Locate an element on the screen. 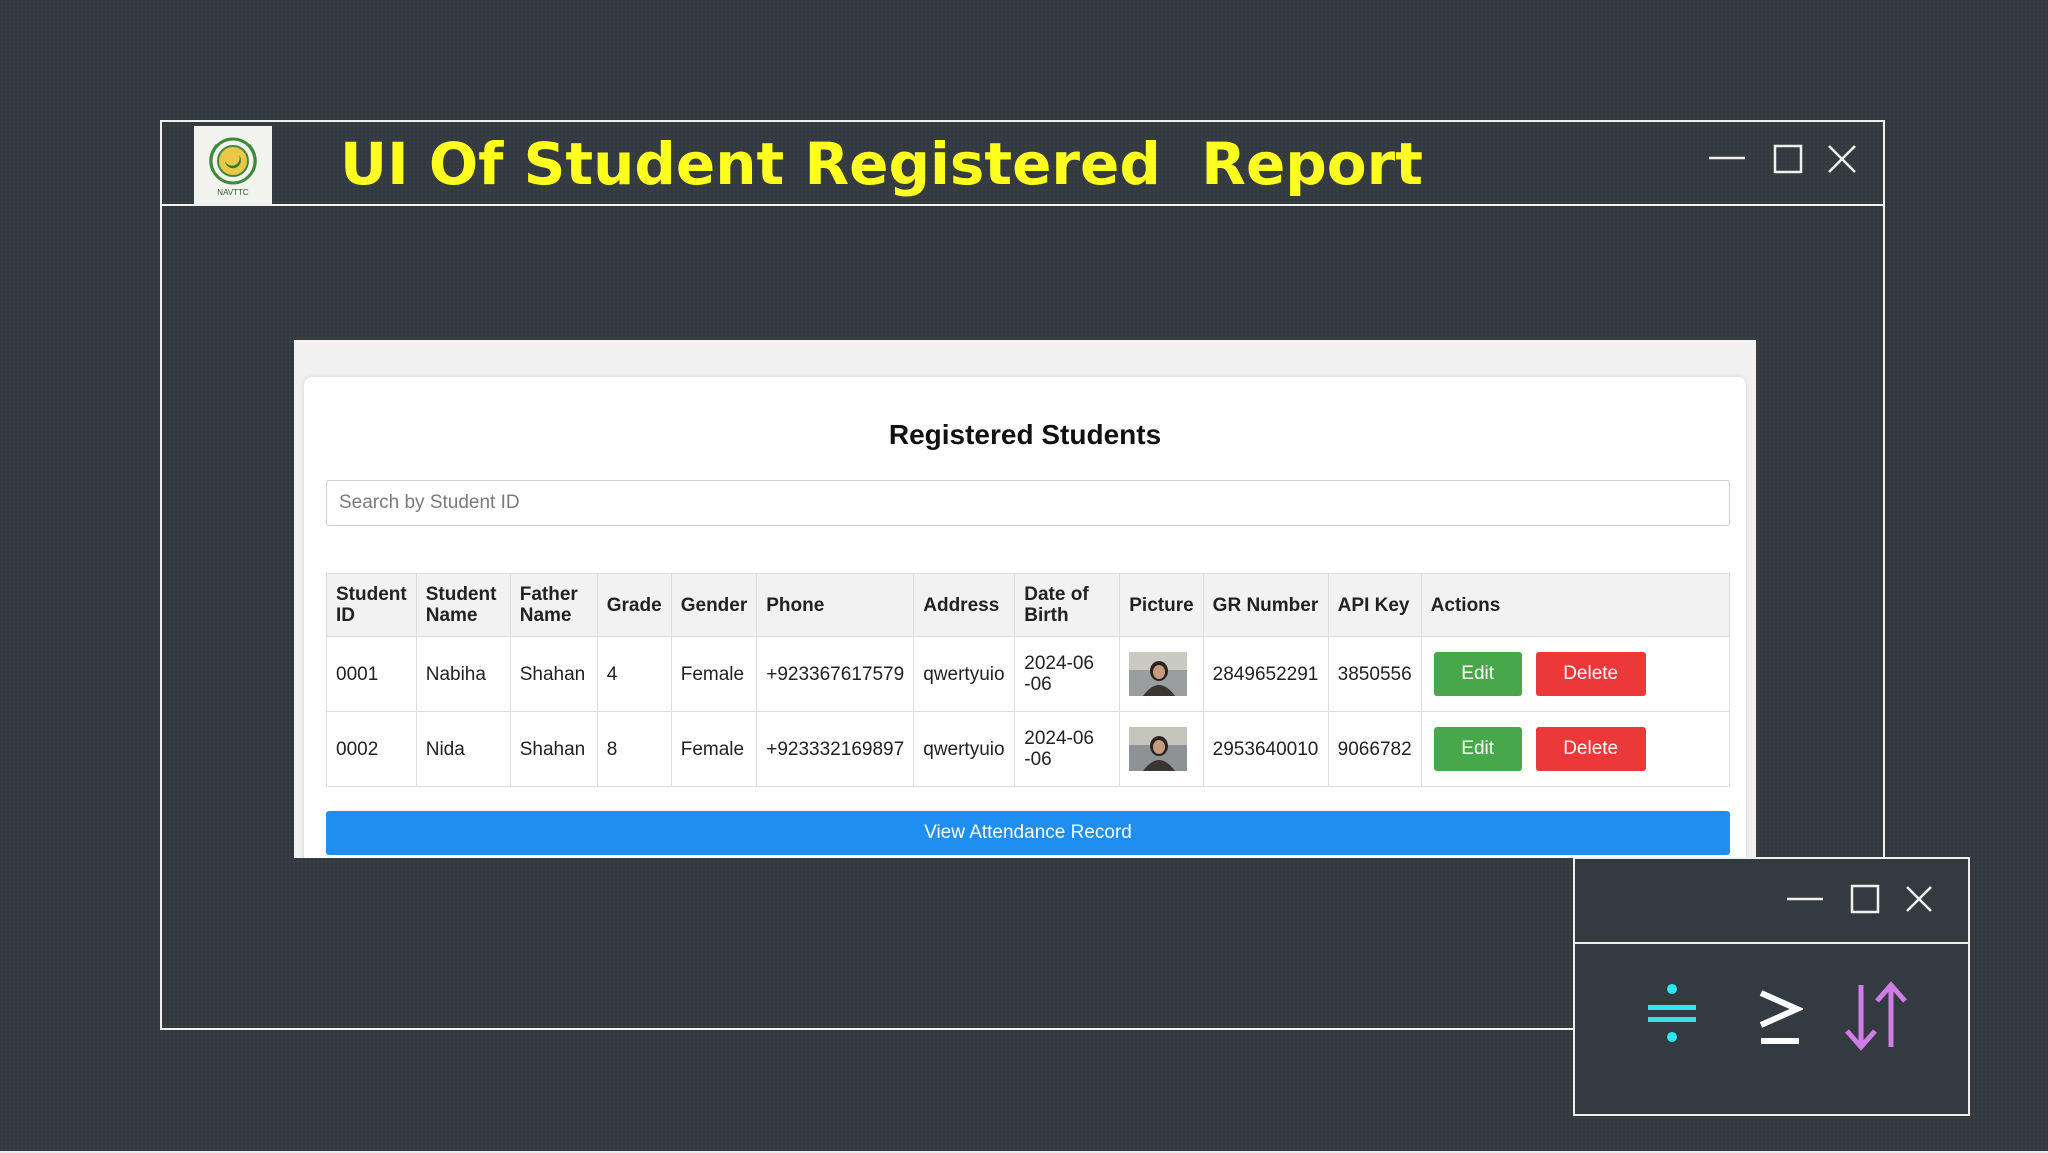 The width and height of the screenshot is (2048, 1153). grade-cell: 8 is located at coordinates (634, 749).